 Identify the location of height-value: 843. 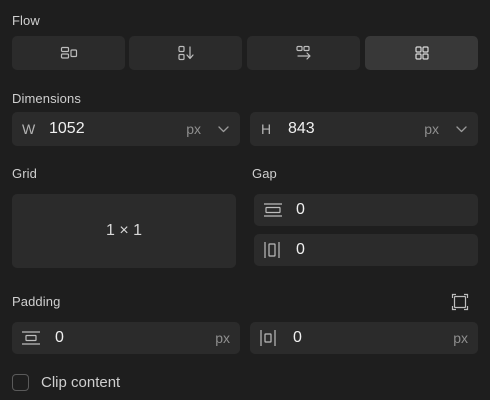
(301, 129).